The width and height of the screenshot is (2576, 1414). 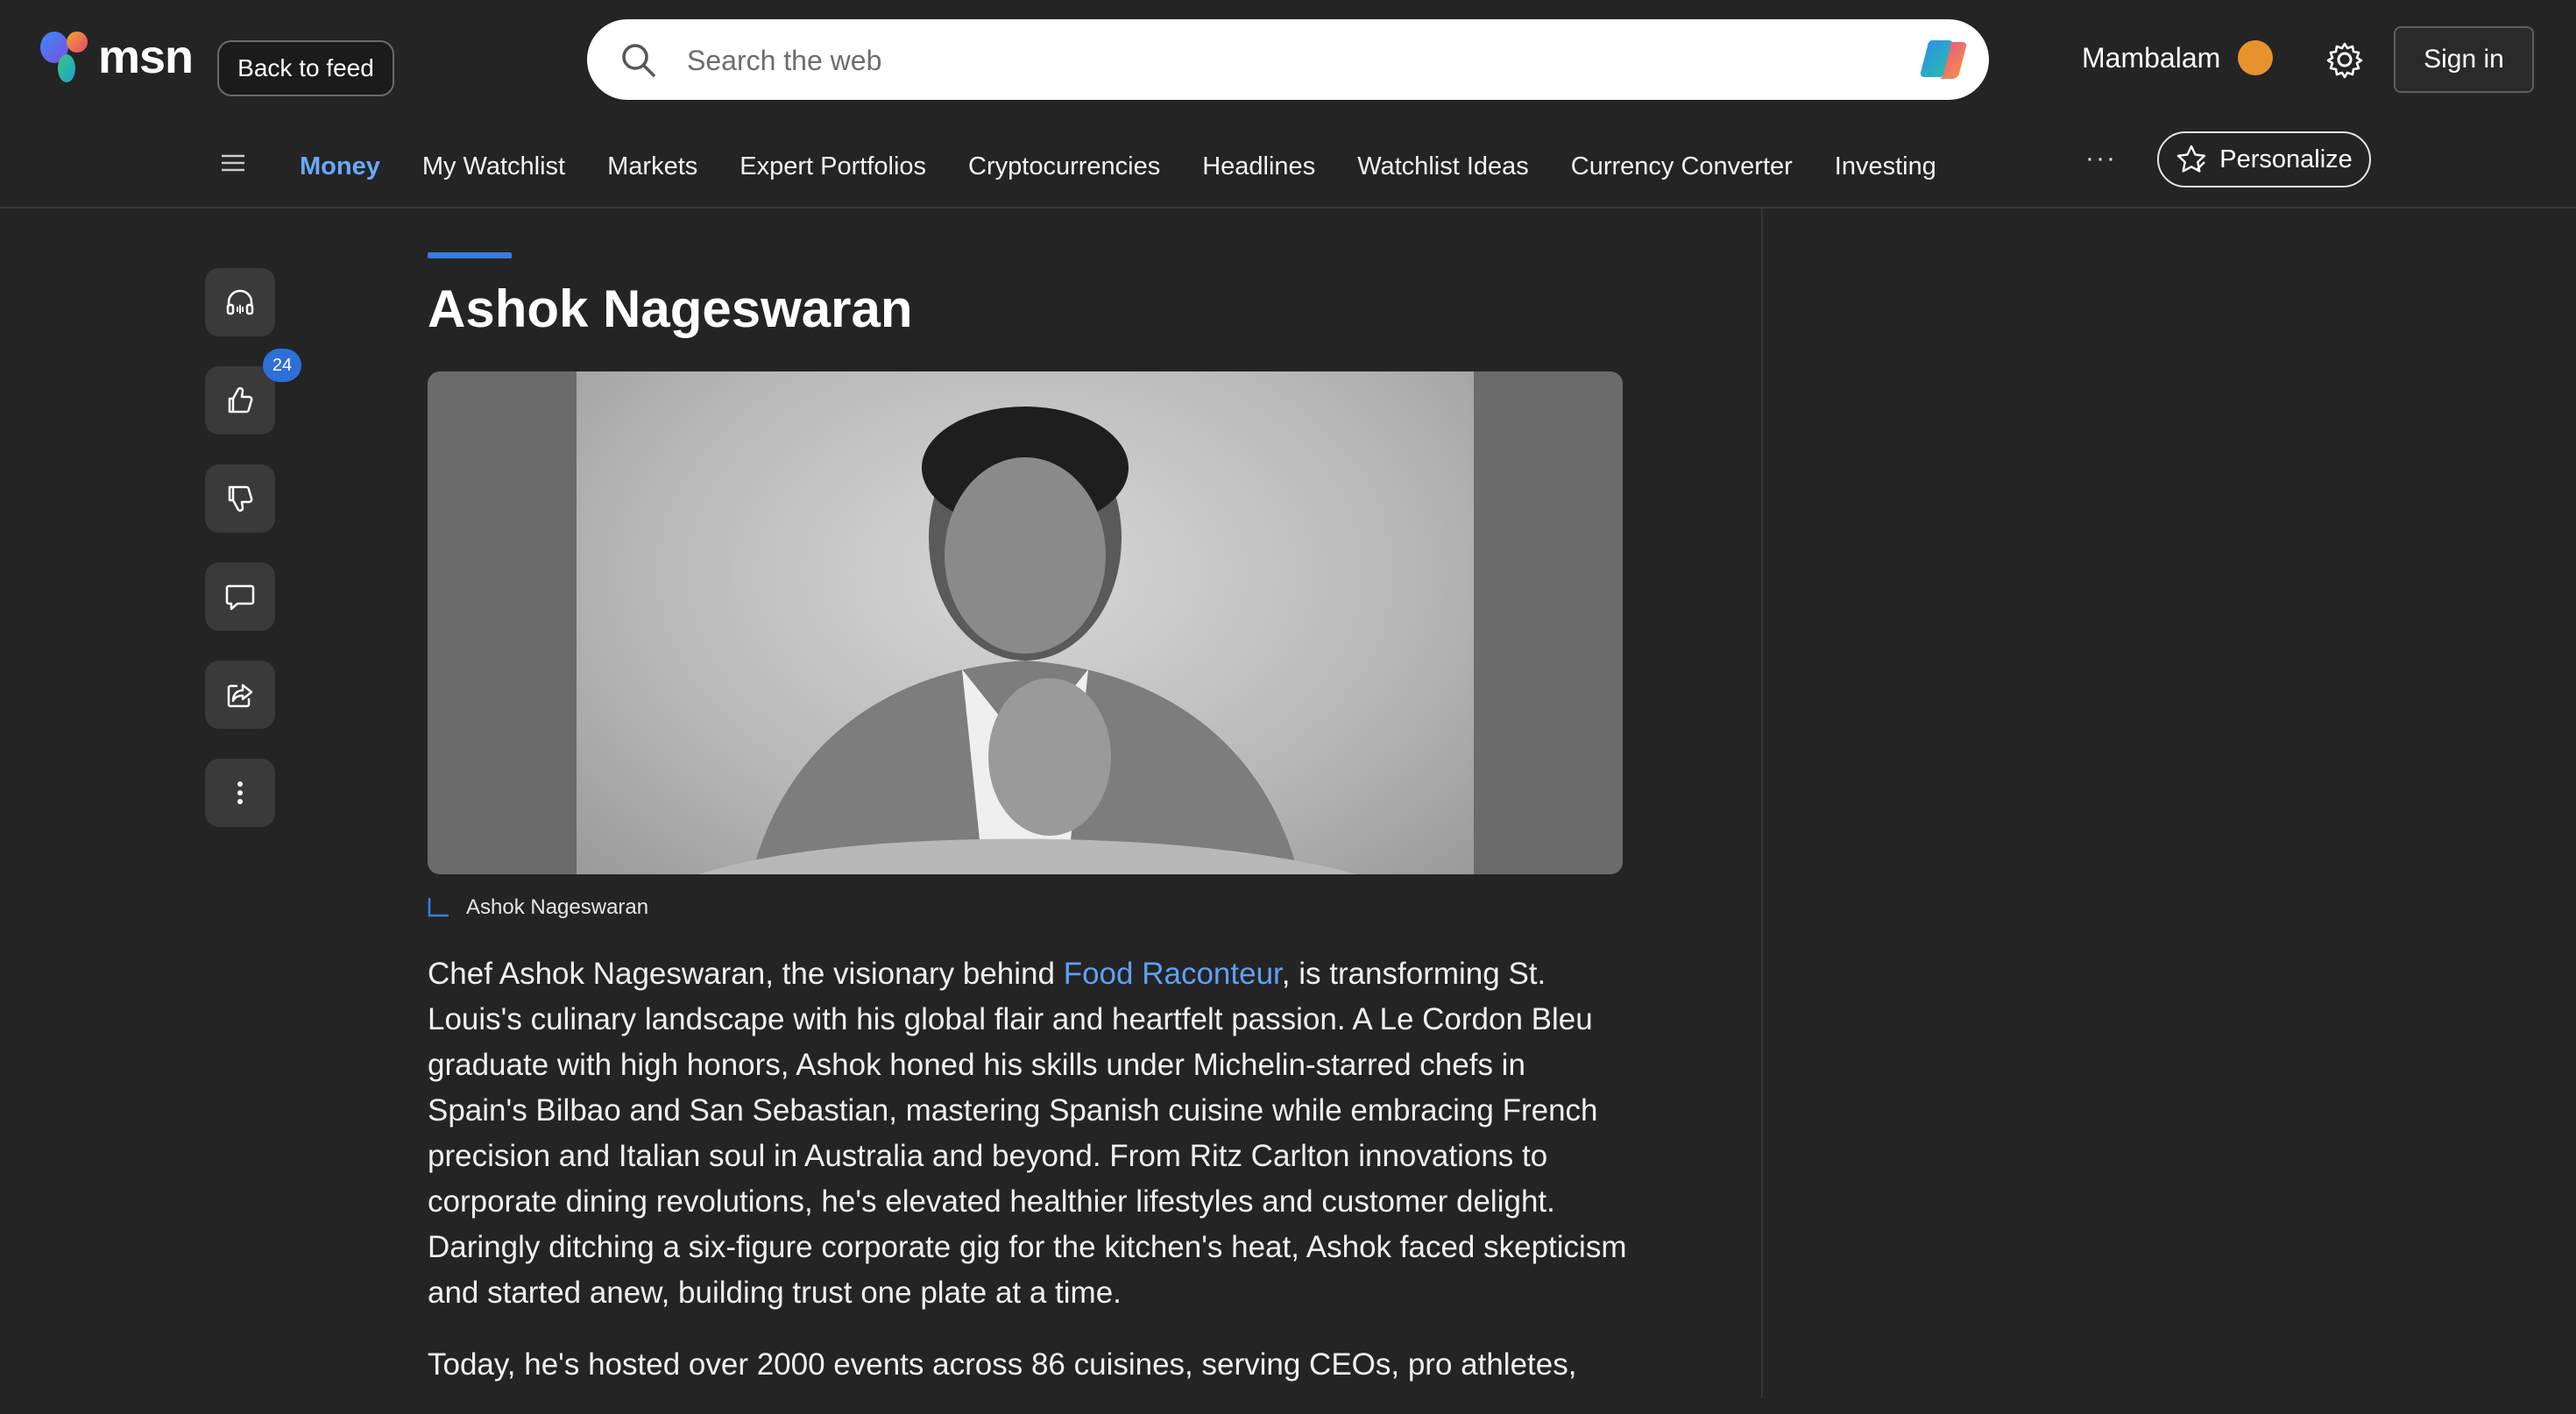 I want to click on nav-item-markets: Markets, so click(x=652, y=167).